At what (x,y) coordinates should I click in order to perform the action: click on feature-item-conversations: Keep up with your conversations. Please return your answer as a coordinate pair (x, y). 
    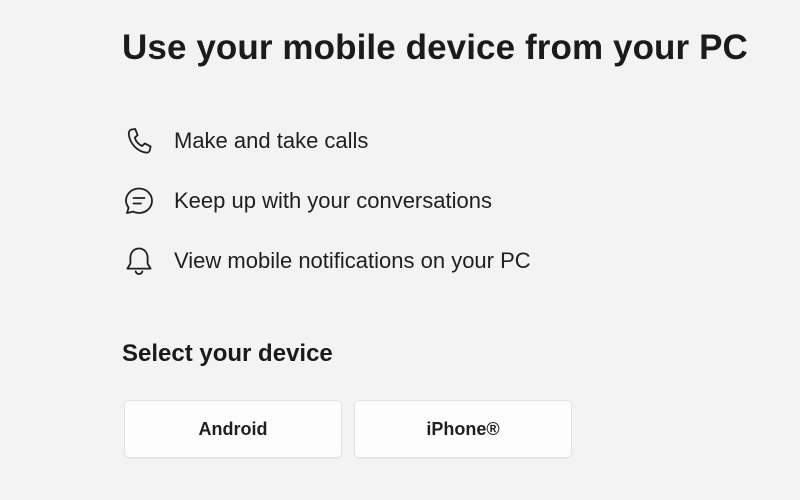
    Looking at the image, I should click on (422, 210).